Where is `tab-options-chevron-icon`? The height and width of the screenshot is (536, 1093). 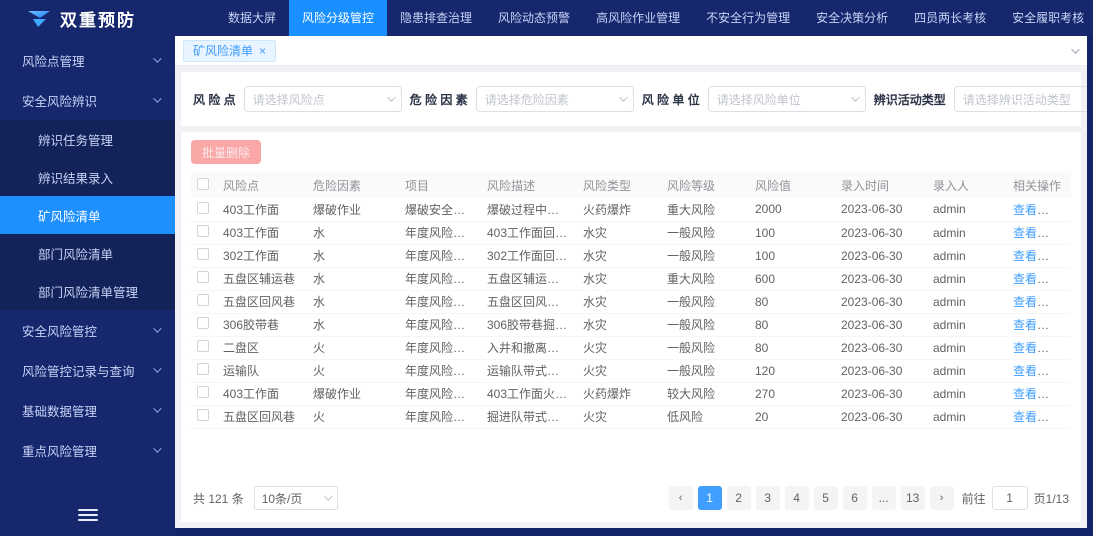
tab-options-chevron-icon is located at coordinates (1075, 49).